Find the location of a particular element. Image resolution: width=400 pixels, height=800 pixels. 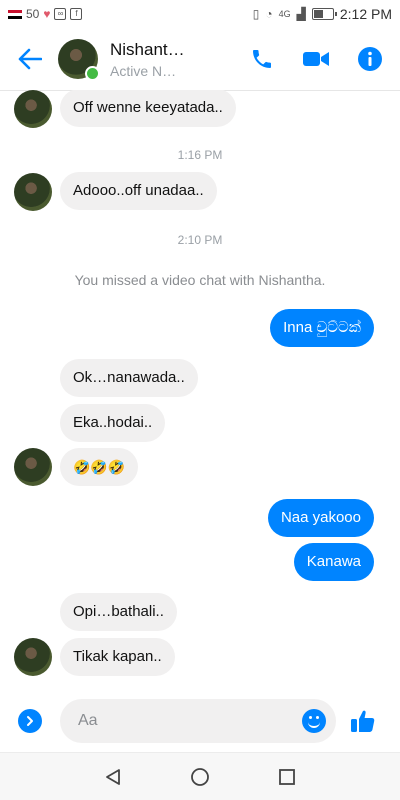

info-button is located at coordinates (370, 59).